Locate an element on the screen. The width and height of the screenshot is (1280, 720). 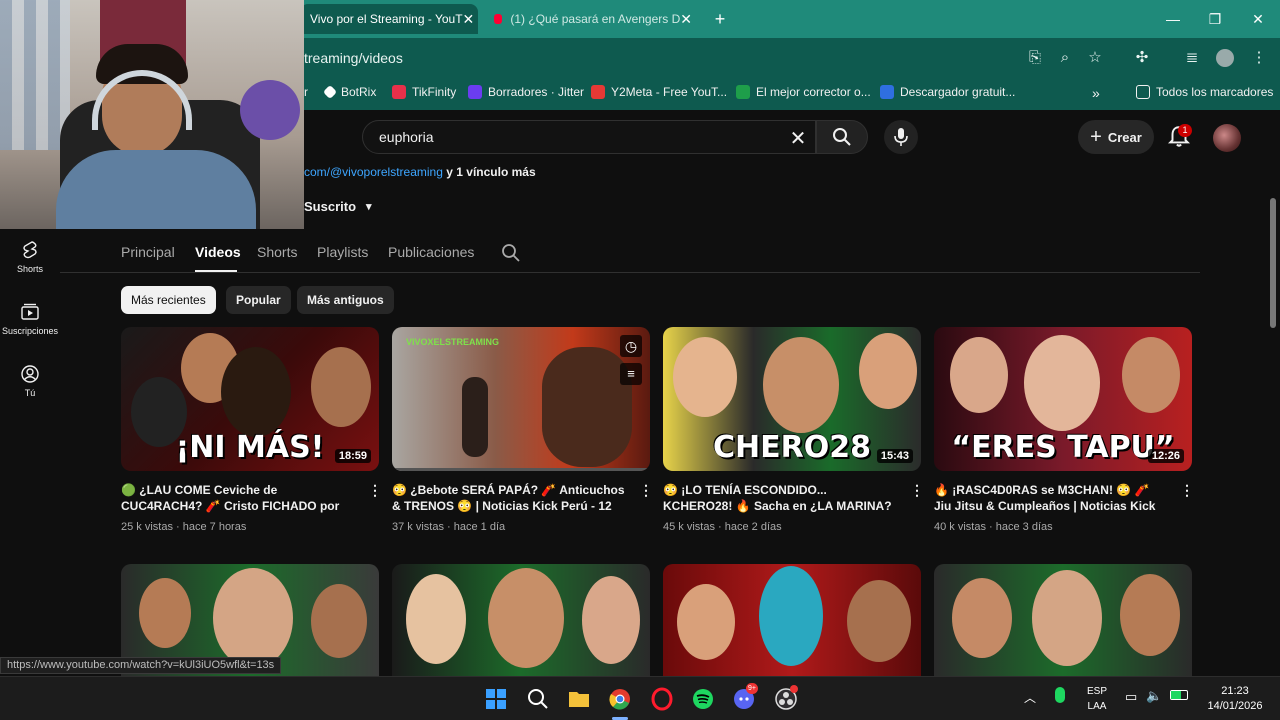
create-button: + Crear is located at coordinates (1116, 137).